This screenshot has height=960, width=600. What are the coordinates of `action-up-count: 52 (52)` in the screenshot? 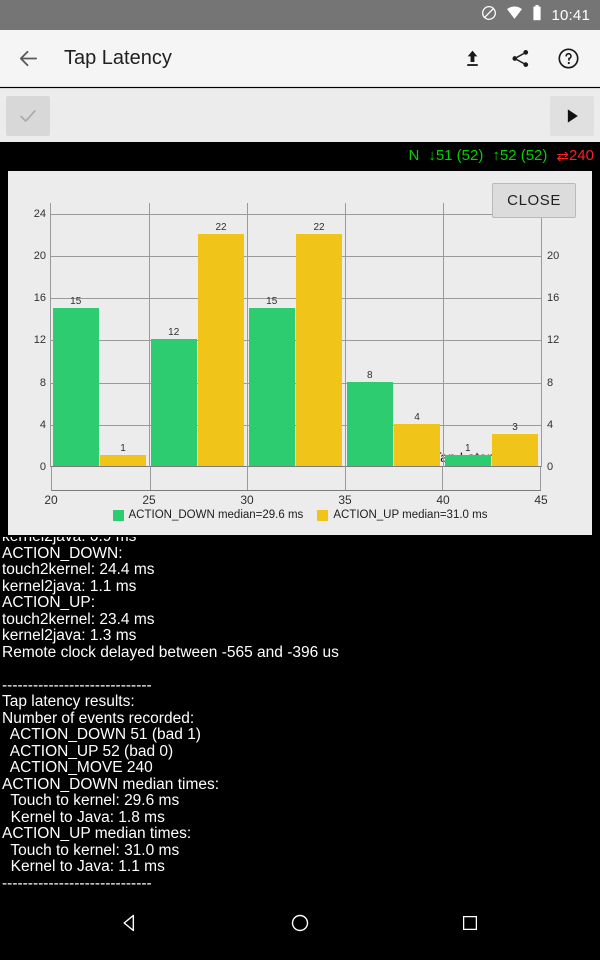 It's located at (523, 155).